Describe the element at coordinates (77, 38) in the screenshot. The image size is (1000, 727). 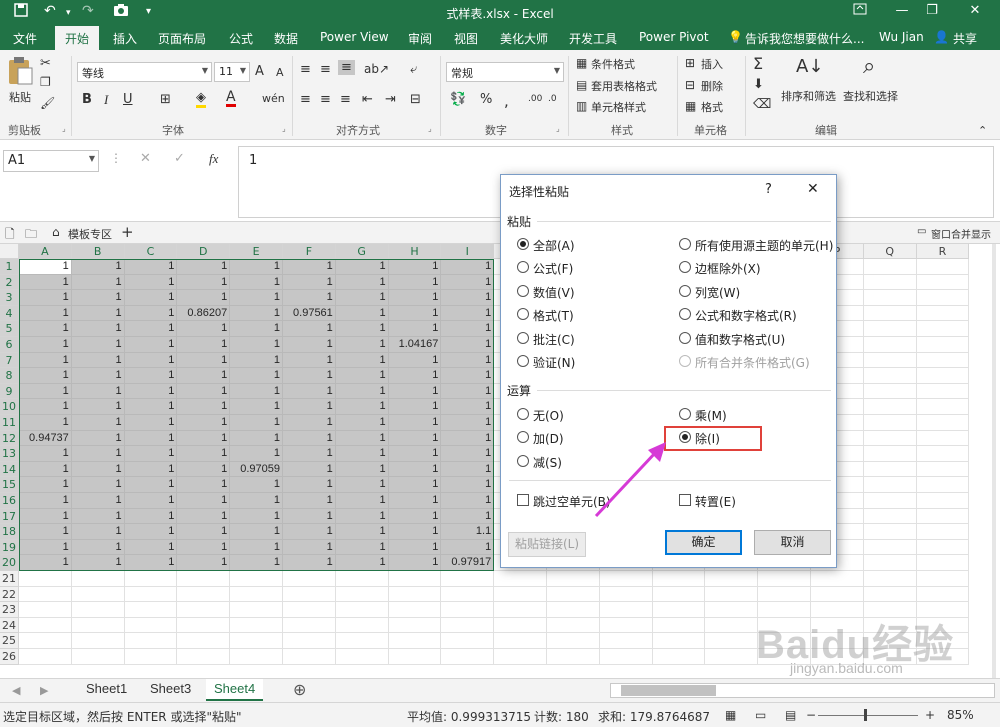
I see `tab-home: 开始` at that location.